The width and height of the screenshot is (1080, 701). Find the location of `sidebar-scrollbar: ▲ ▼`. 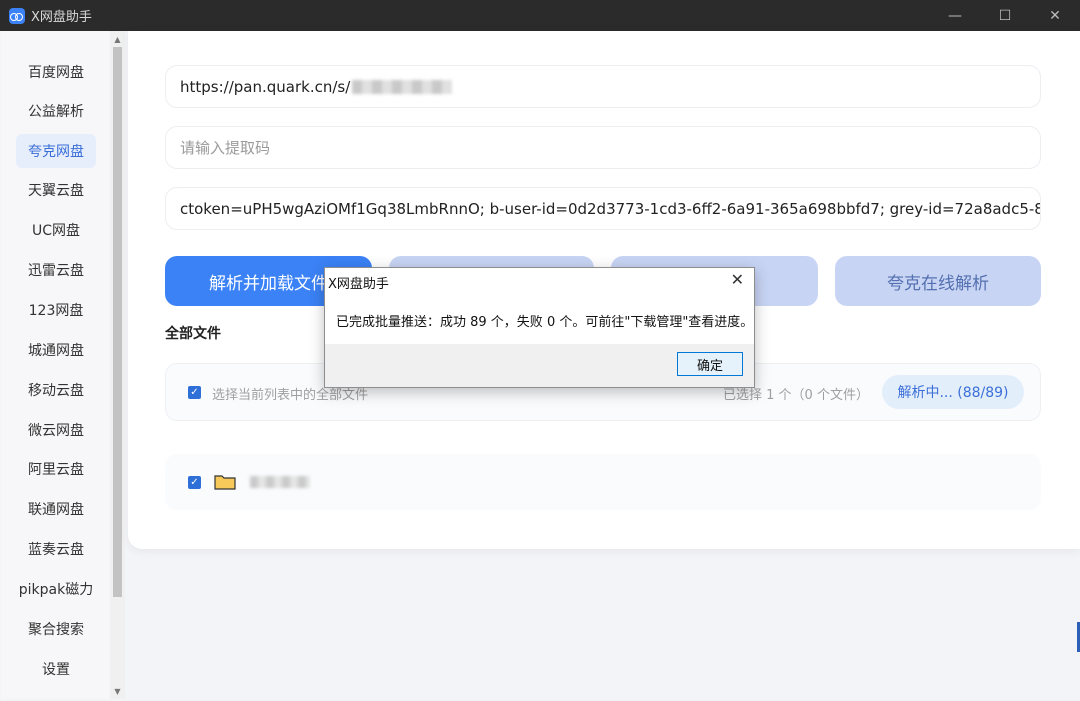

sidebar-scrollbar: ▲ ▼ is located at coordinates (117, 365).